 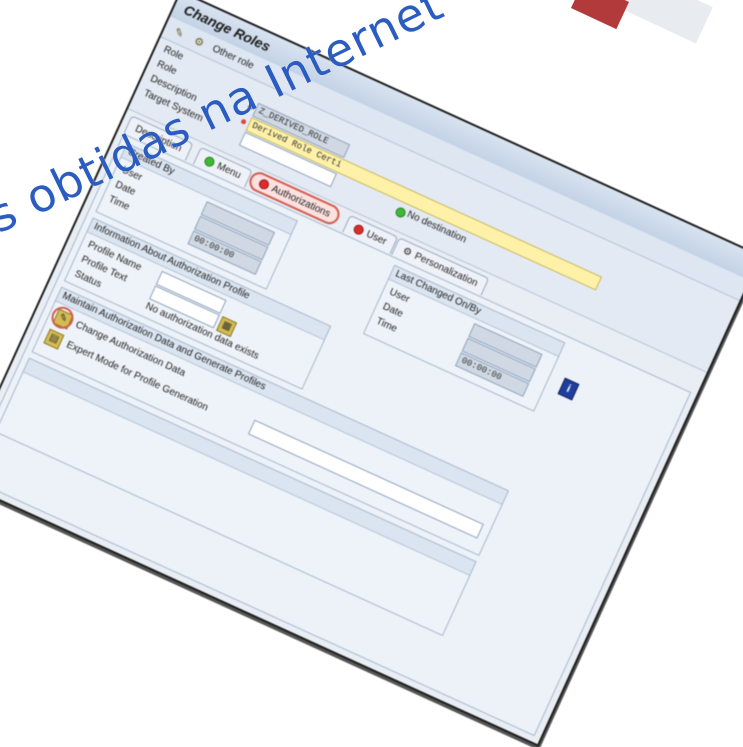 What do you see at coordinates (179, 32) in the screenshot?
I see `display-change-icon: ✎` at bounding box center [179, 32].